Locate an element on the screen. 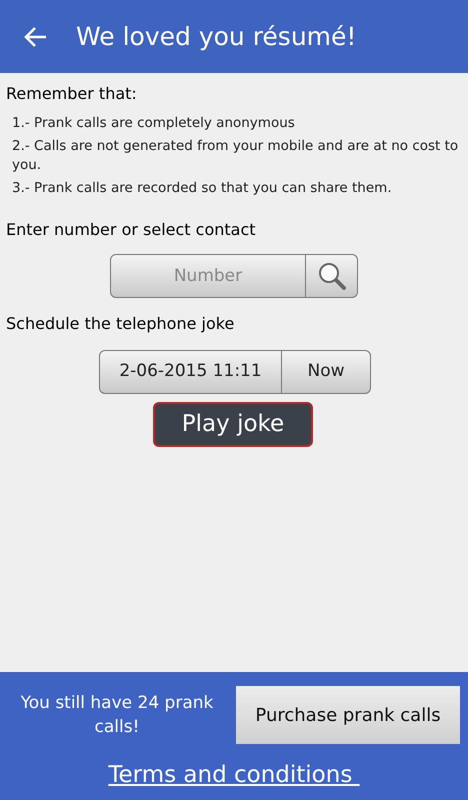 The width and height of the screenshot is (468, 800). purchase-button: Purchase prank calls is located at coordinates (348, 715).